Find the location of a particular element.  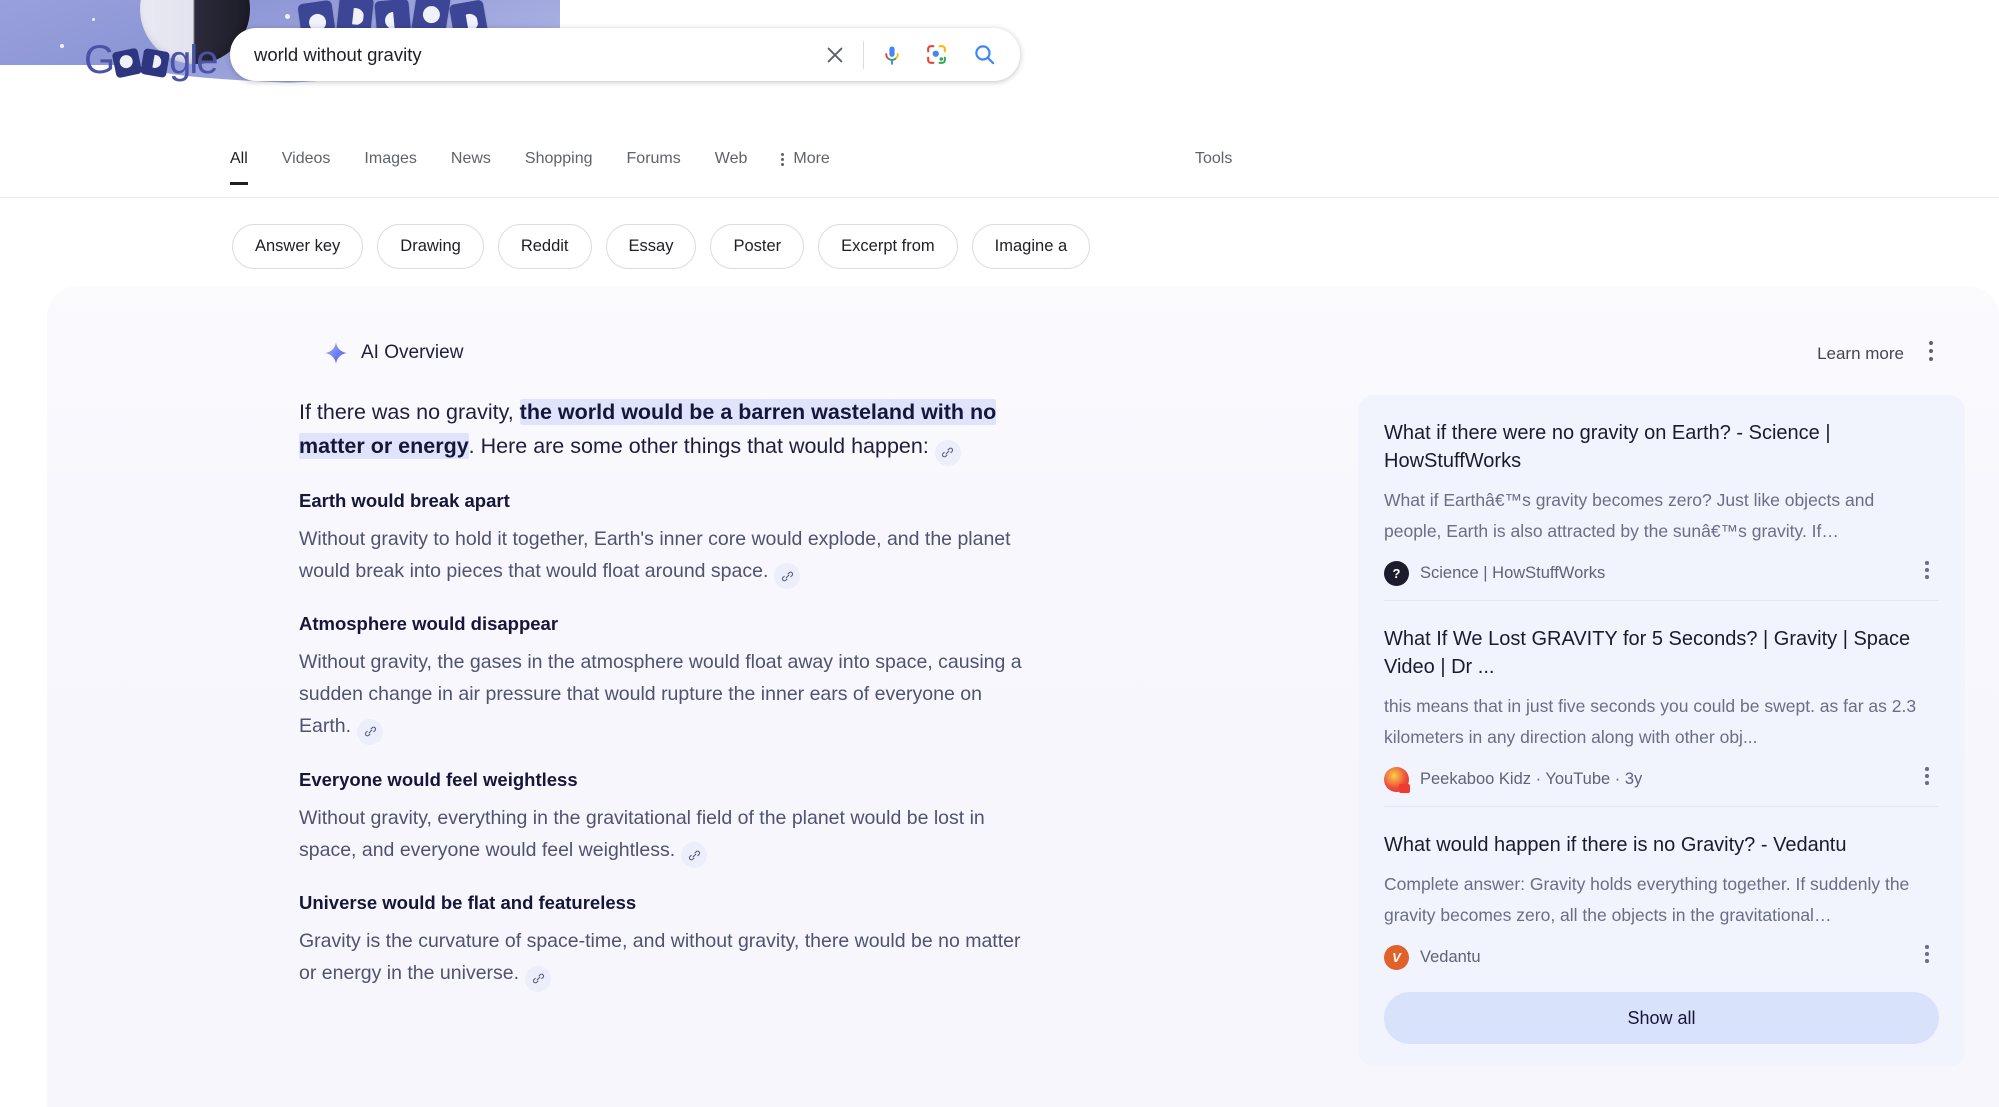

tab-label: Forums is located at coordinates (653, 158).